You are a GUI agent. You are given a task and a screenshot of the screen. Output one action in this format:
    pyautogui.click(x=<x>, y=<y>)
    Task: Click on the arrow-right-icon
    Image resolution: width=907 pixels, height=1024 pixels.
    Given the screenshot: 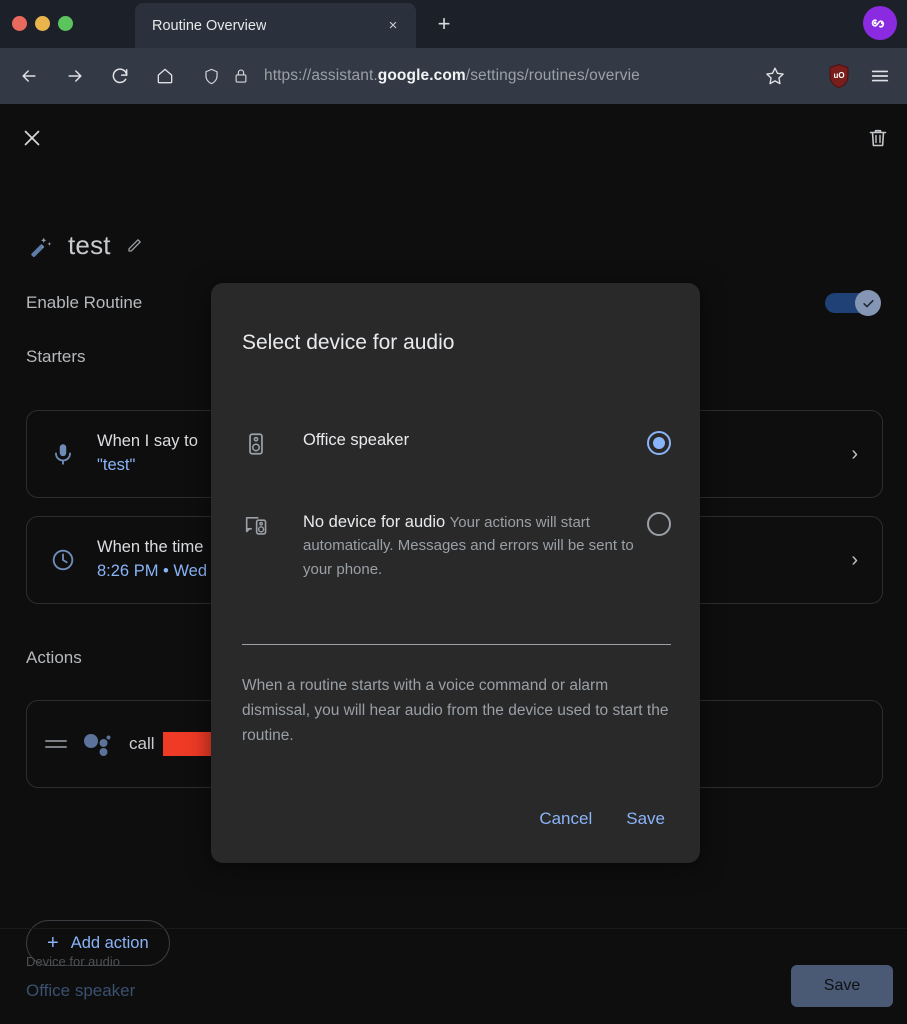 What is the action you would take?
    pyautogui.click(x=75, y=76)
    